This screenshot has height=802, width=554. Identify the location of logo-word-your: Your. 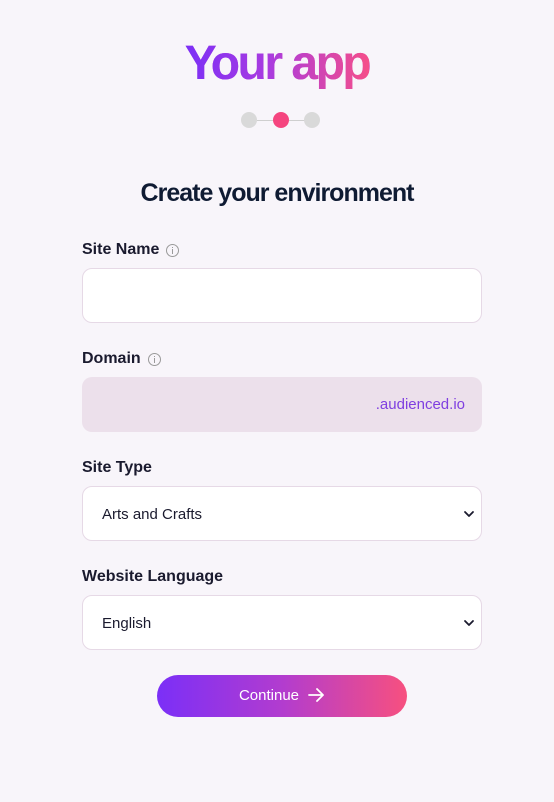
(232, 63).